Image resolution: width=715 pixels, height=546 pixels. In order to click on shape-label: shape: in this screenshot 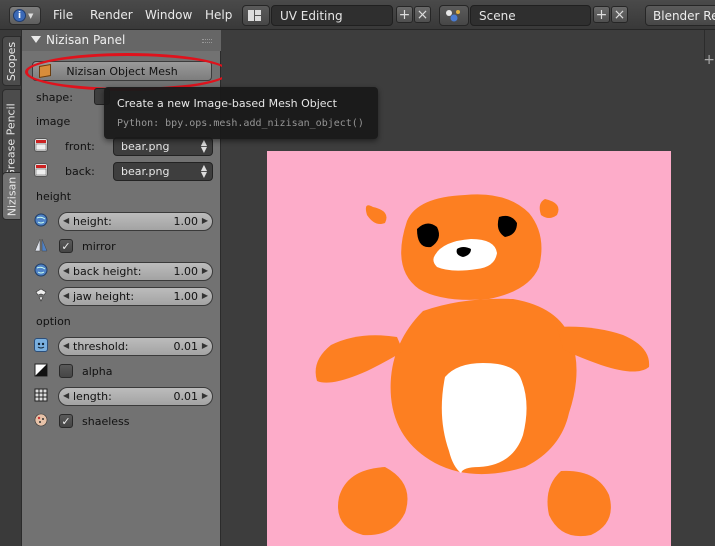, I will do `click(54, 97)`.